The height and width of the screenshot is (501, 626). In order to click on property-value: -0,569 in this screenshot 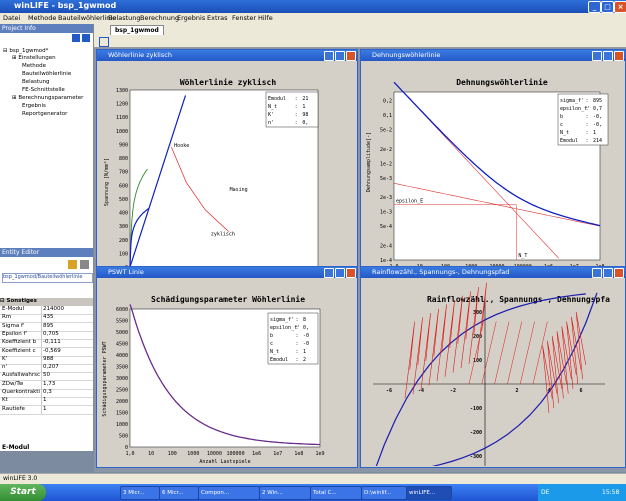, I will do `click(51, 351)`.